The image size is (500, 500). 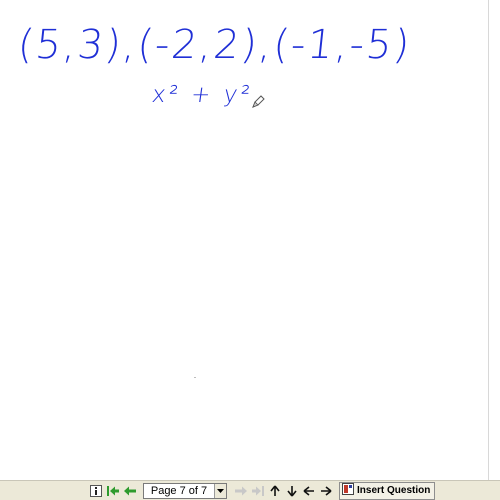 I want to click on arrow-right-icon, so click(x=326, y=491).